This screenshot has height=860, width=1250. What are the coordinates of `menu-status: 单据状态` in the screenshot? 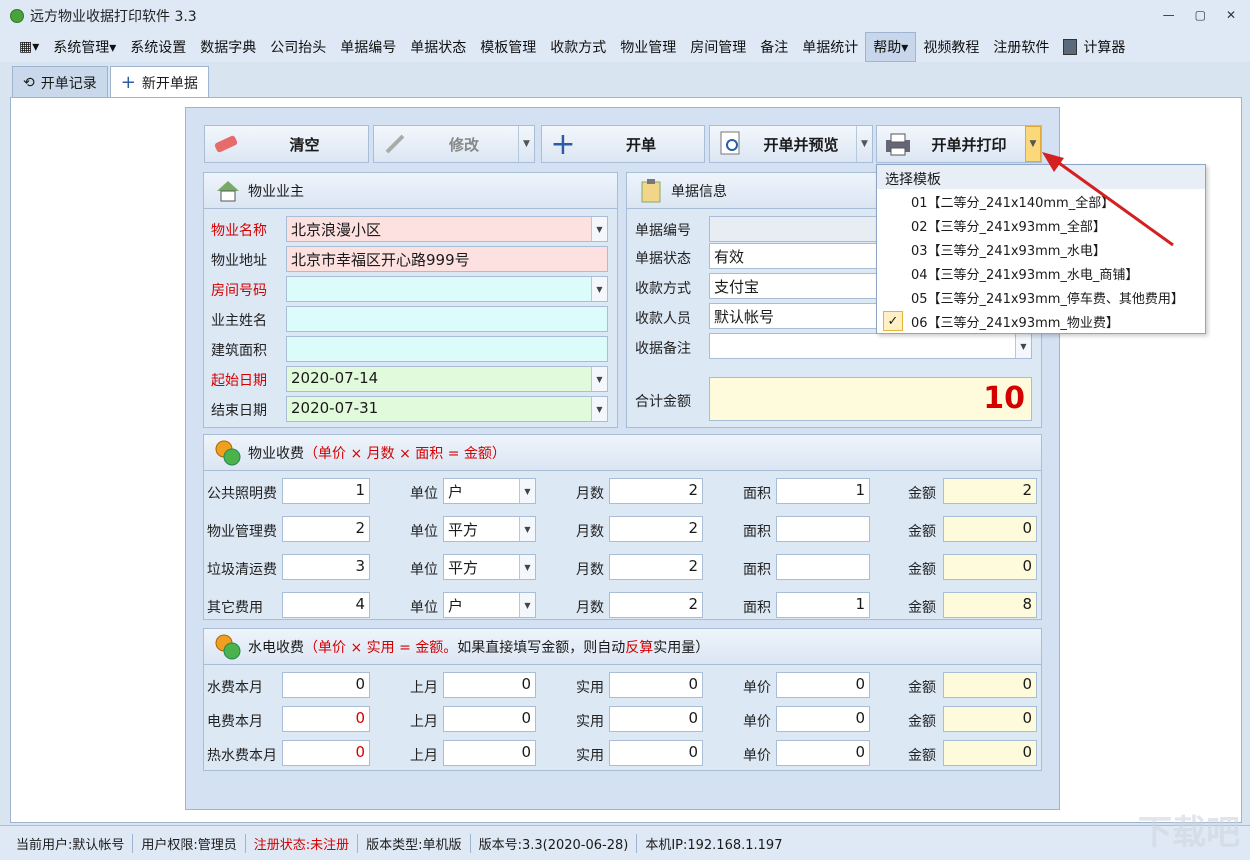 It's located at (438, 47).